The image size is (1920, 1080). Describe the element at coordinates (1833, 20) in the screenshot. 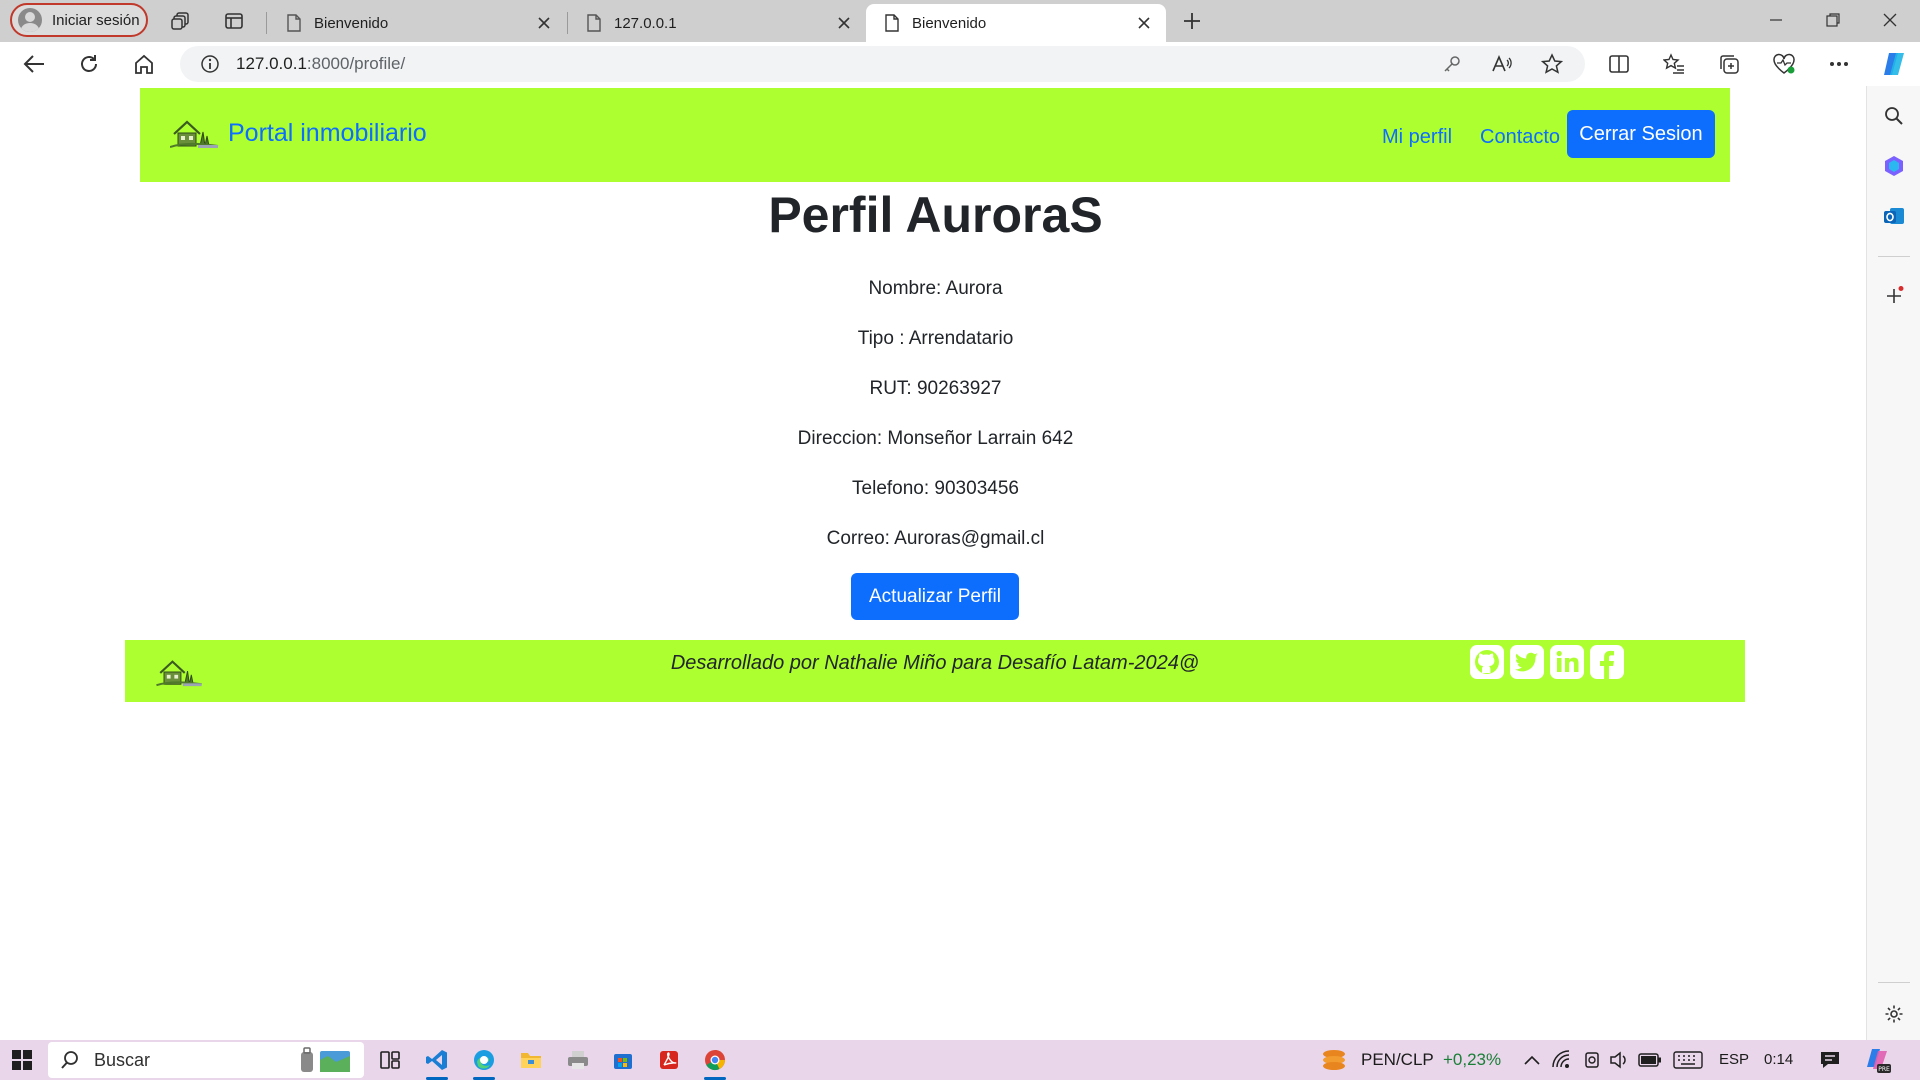

I see `restore-button` at that location.